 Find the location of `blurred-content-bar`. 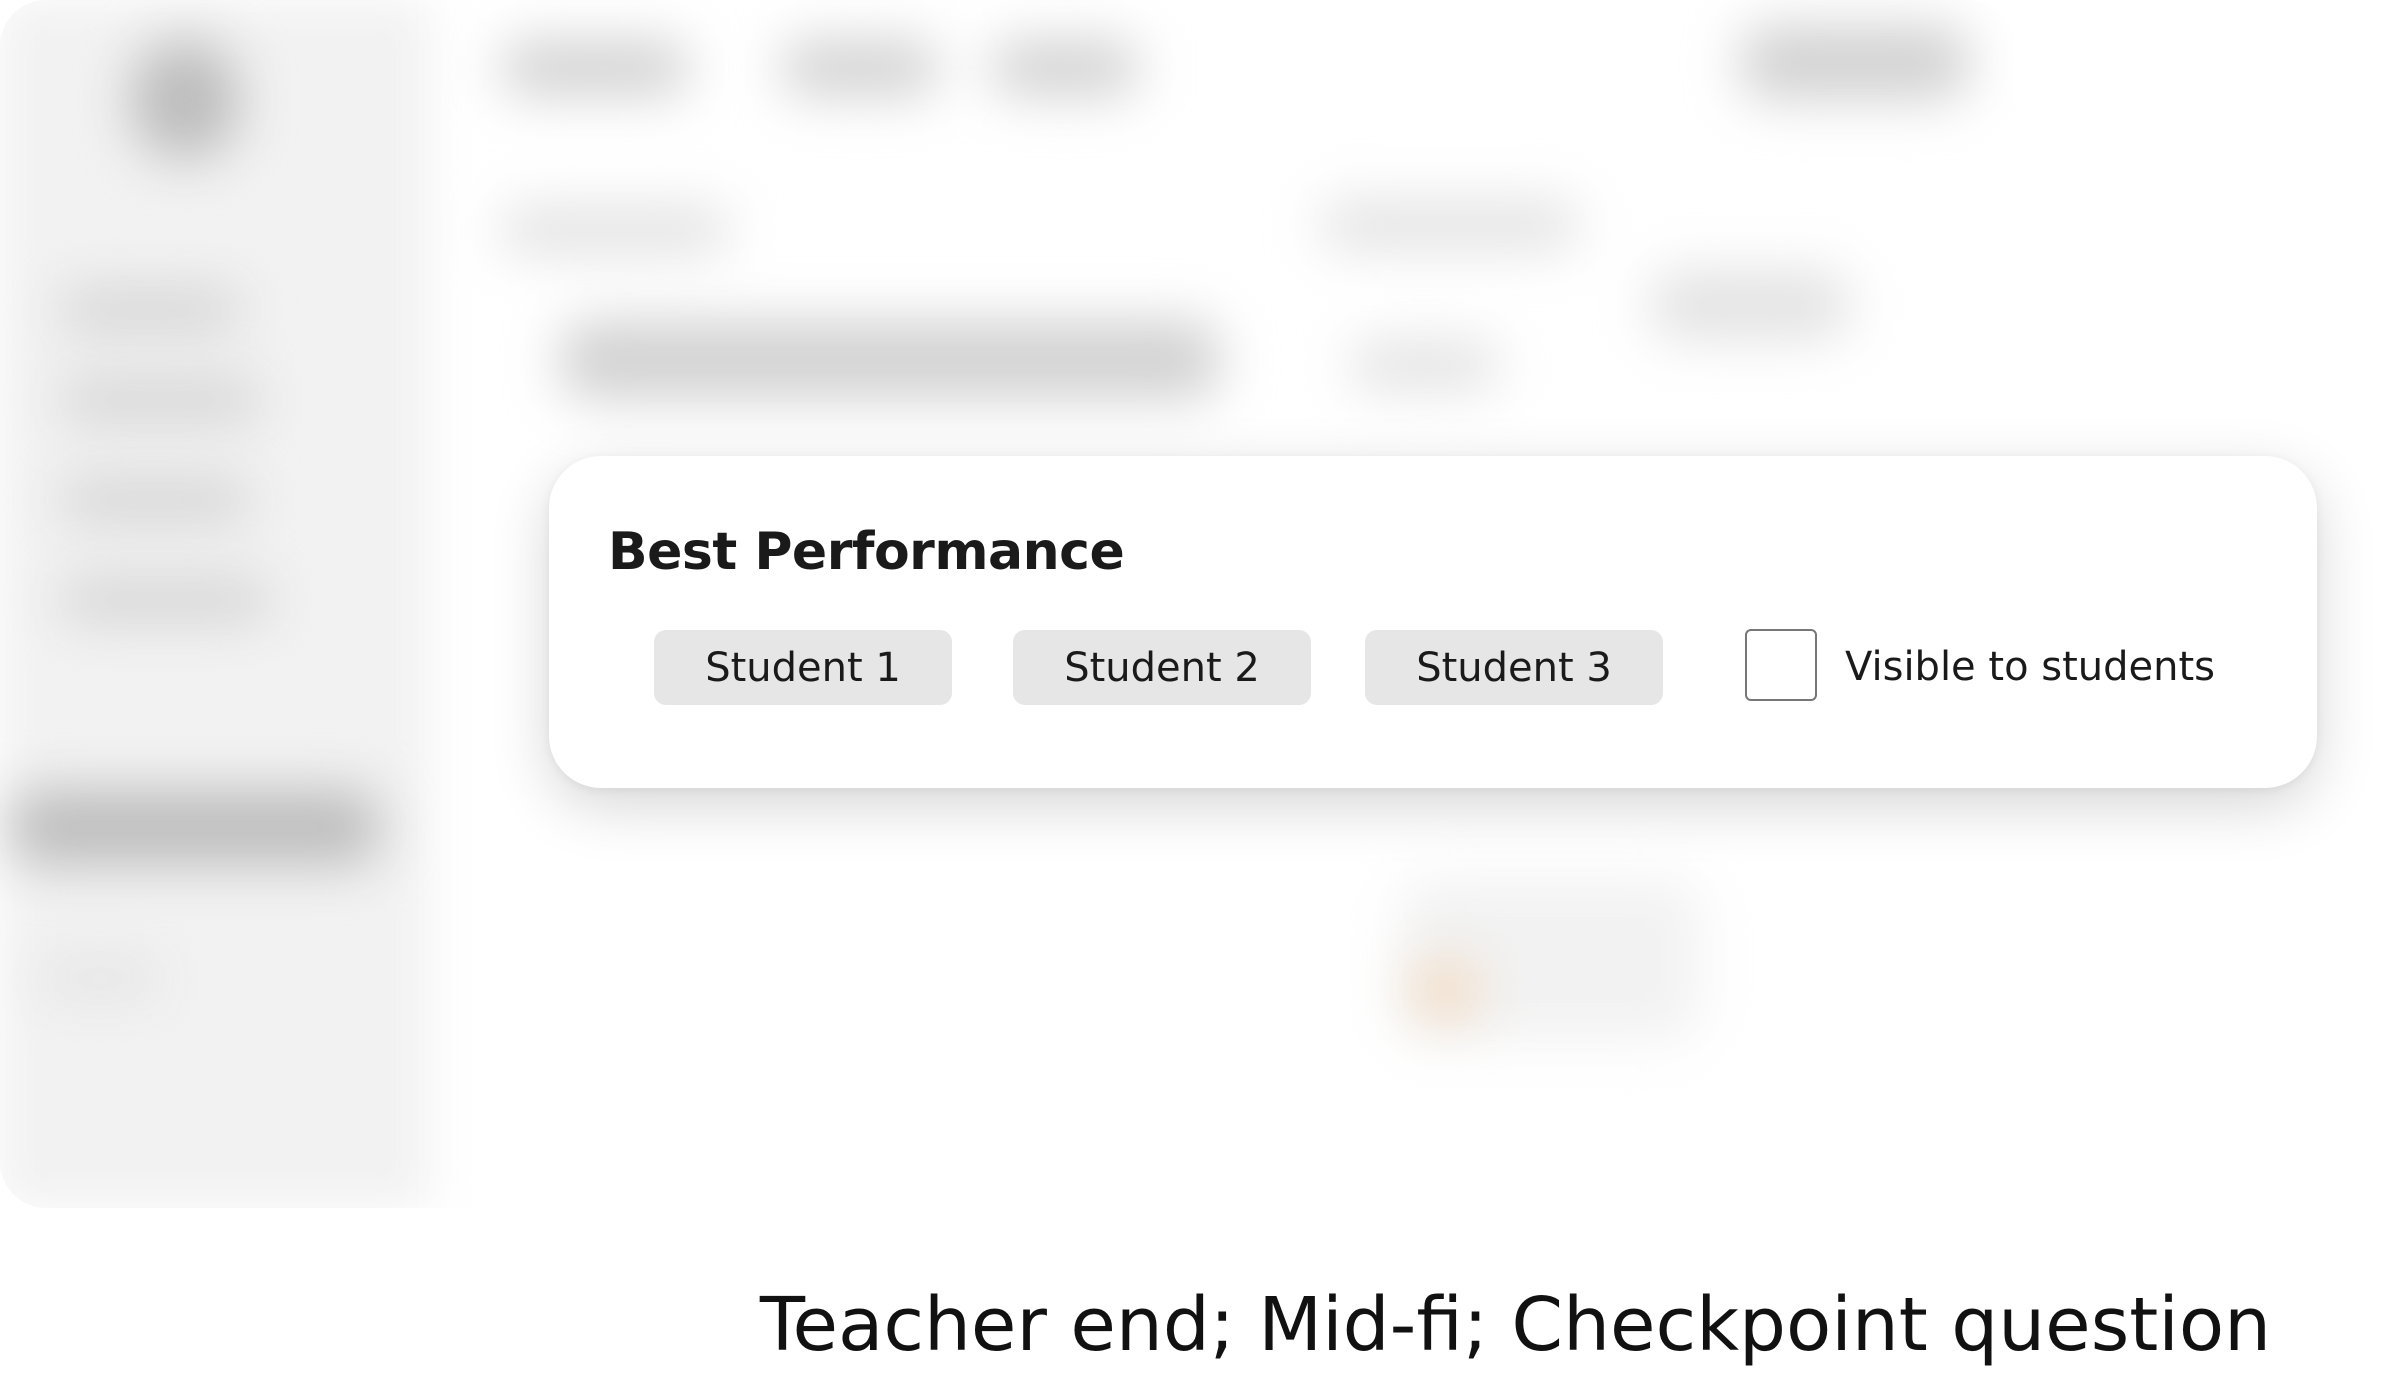

blurred-content-bar is located at coordinates (890, 360).